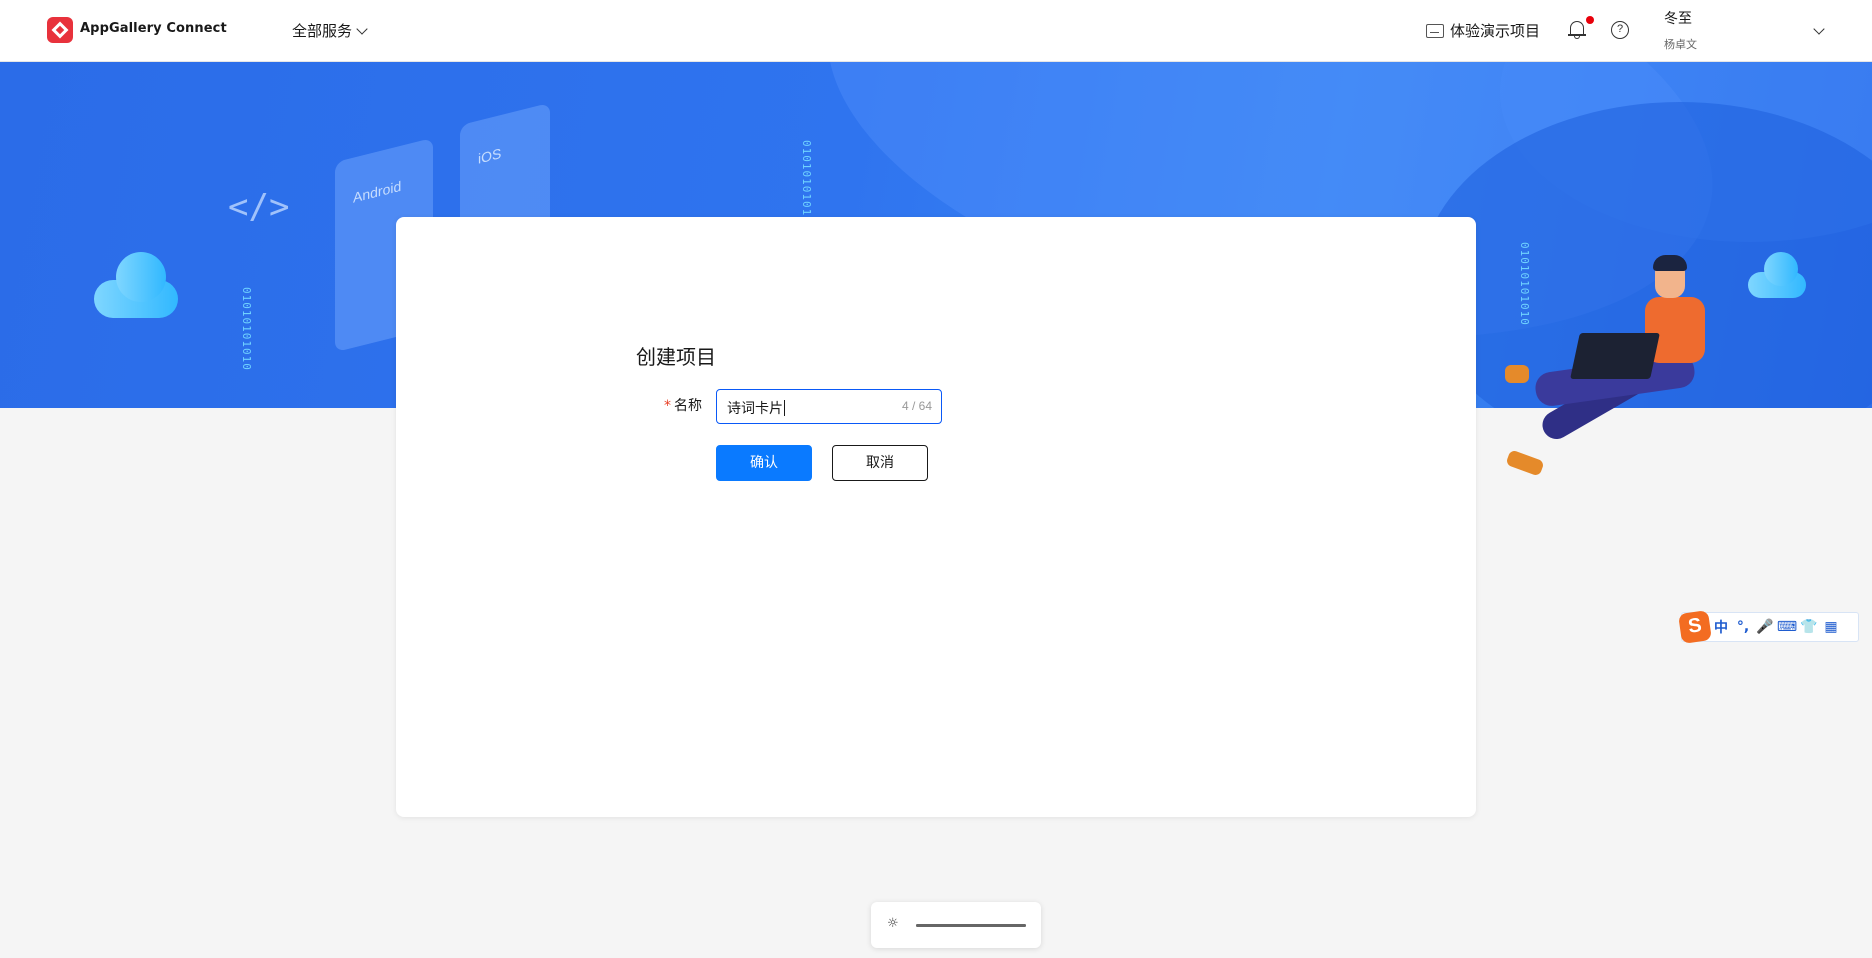 This screenshot has width=1872, height=958. I want to click on appgallery-logo-icon, so click(60, 30).